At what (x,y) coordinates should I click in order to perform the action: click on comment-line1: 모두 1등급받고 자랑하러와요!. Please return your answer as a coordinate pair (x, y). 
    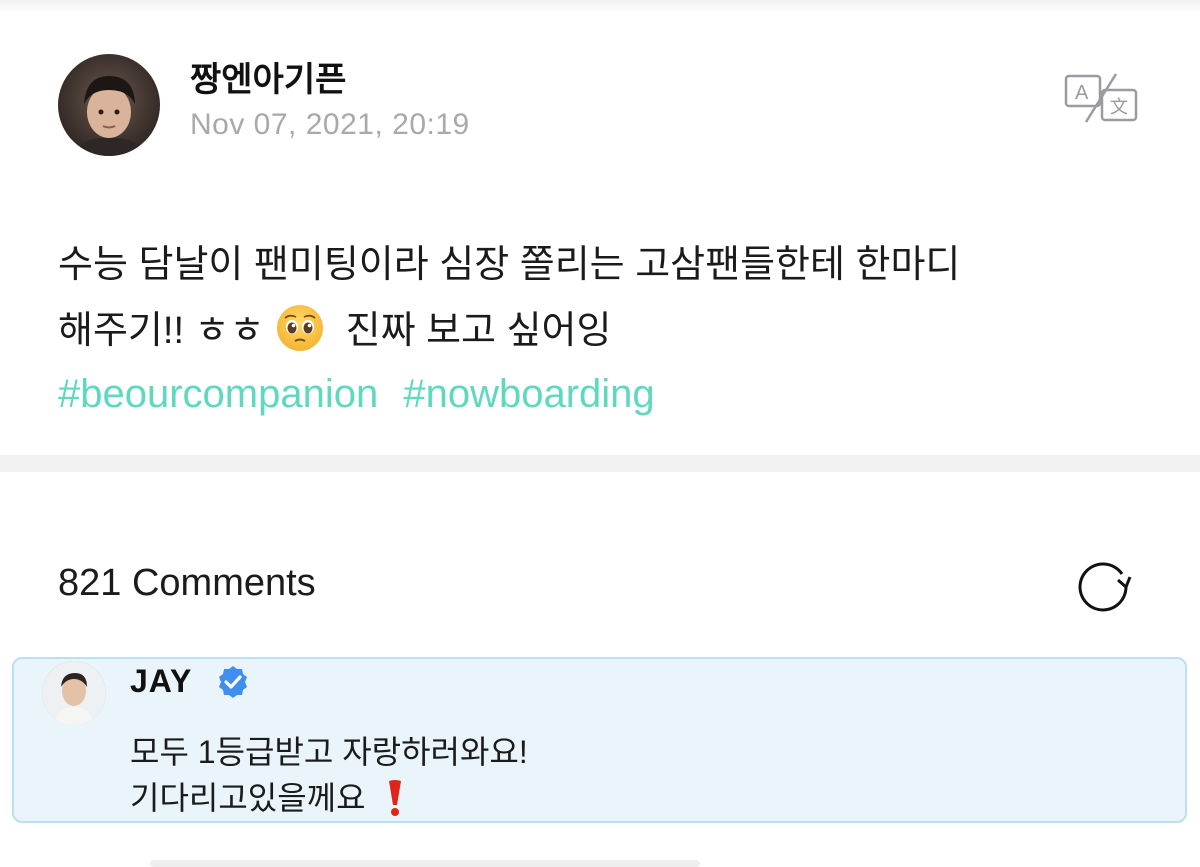
    Looking at the image, I should click on (329, 752).